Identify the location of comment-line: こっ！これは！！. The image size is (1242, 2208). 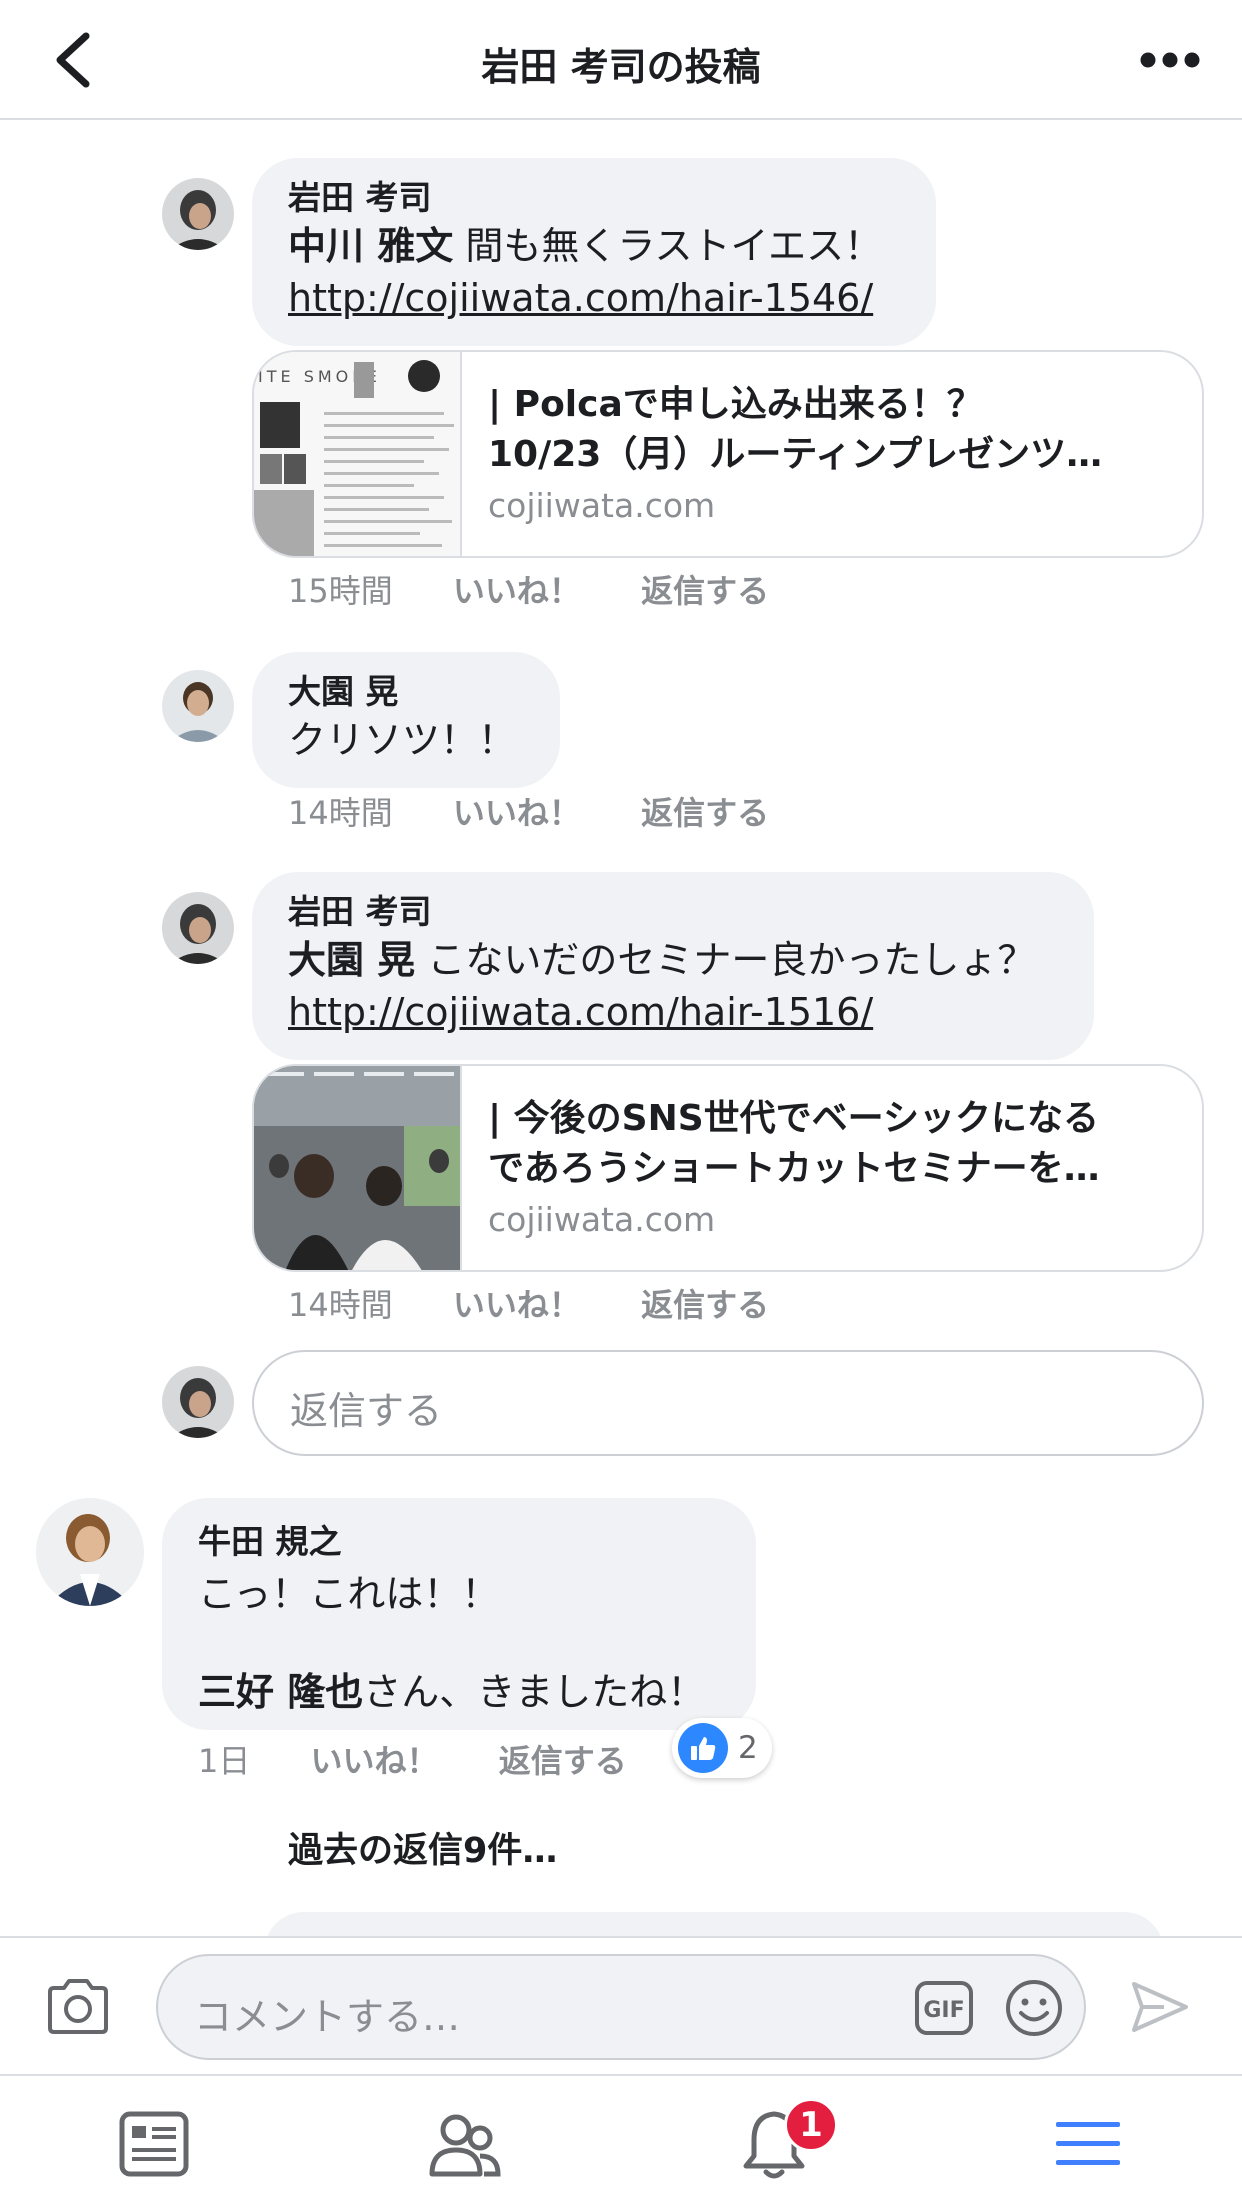
(349, 1594).